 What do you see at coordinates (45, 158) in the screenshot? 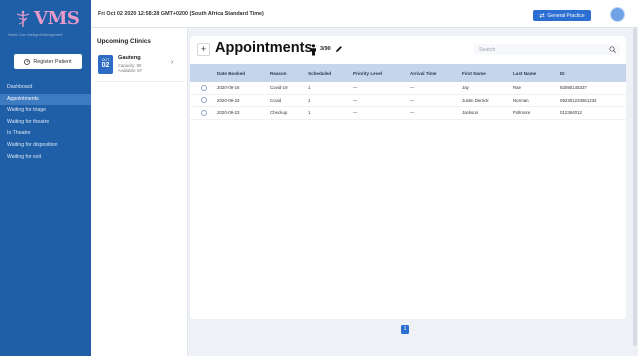
I see `sidebar-item-waiting-for-exit: Waiting for exit` at bounding box center [45, 158].